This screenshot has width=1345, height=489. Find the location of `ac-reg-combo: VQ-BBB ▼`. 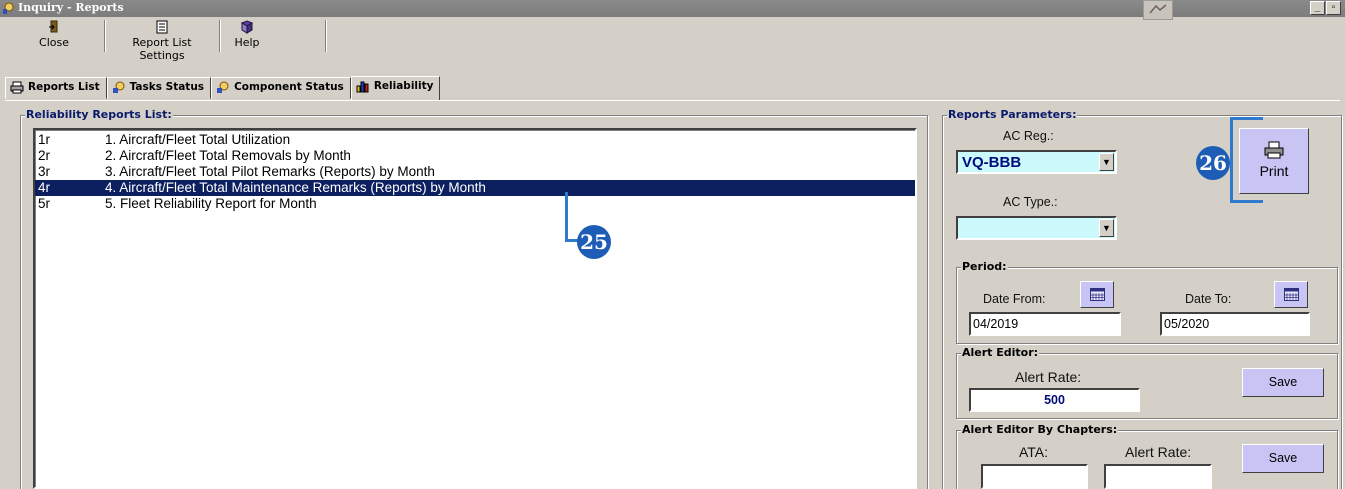

ac-reg-combo: VQ-BBB ▼ is located at coordinates (1036, 162).